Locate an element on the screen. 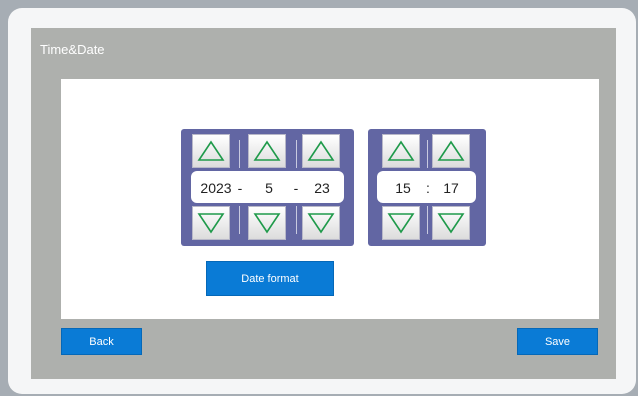  year-up-button is located at coordinates (211, 151).